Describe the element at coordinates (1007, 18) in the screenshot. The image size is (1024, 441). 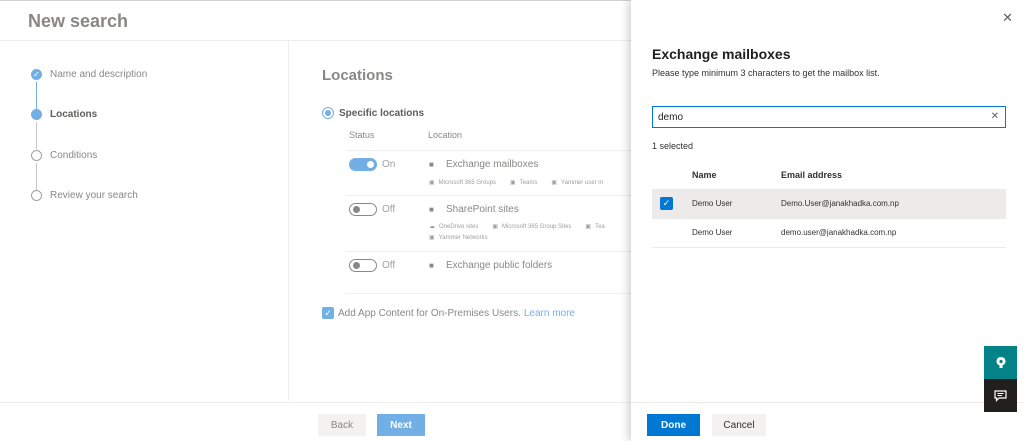
I see `close-icon: ✕` at that location.